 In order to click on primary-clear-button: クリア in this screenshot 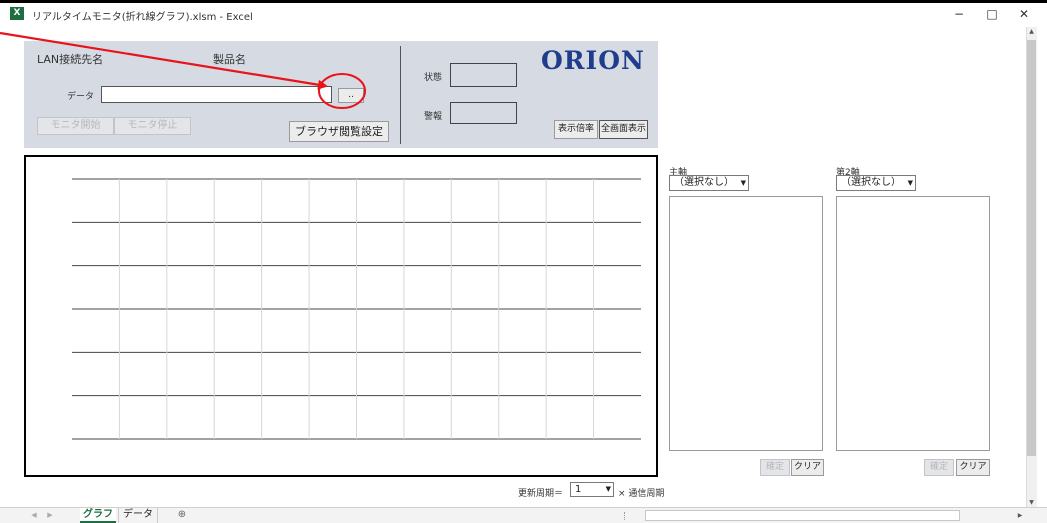, I will do `click(807, 467)`.